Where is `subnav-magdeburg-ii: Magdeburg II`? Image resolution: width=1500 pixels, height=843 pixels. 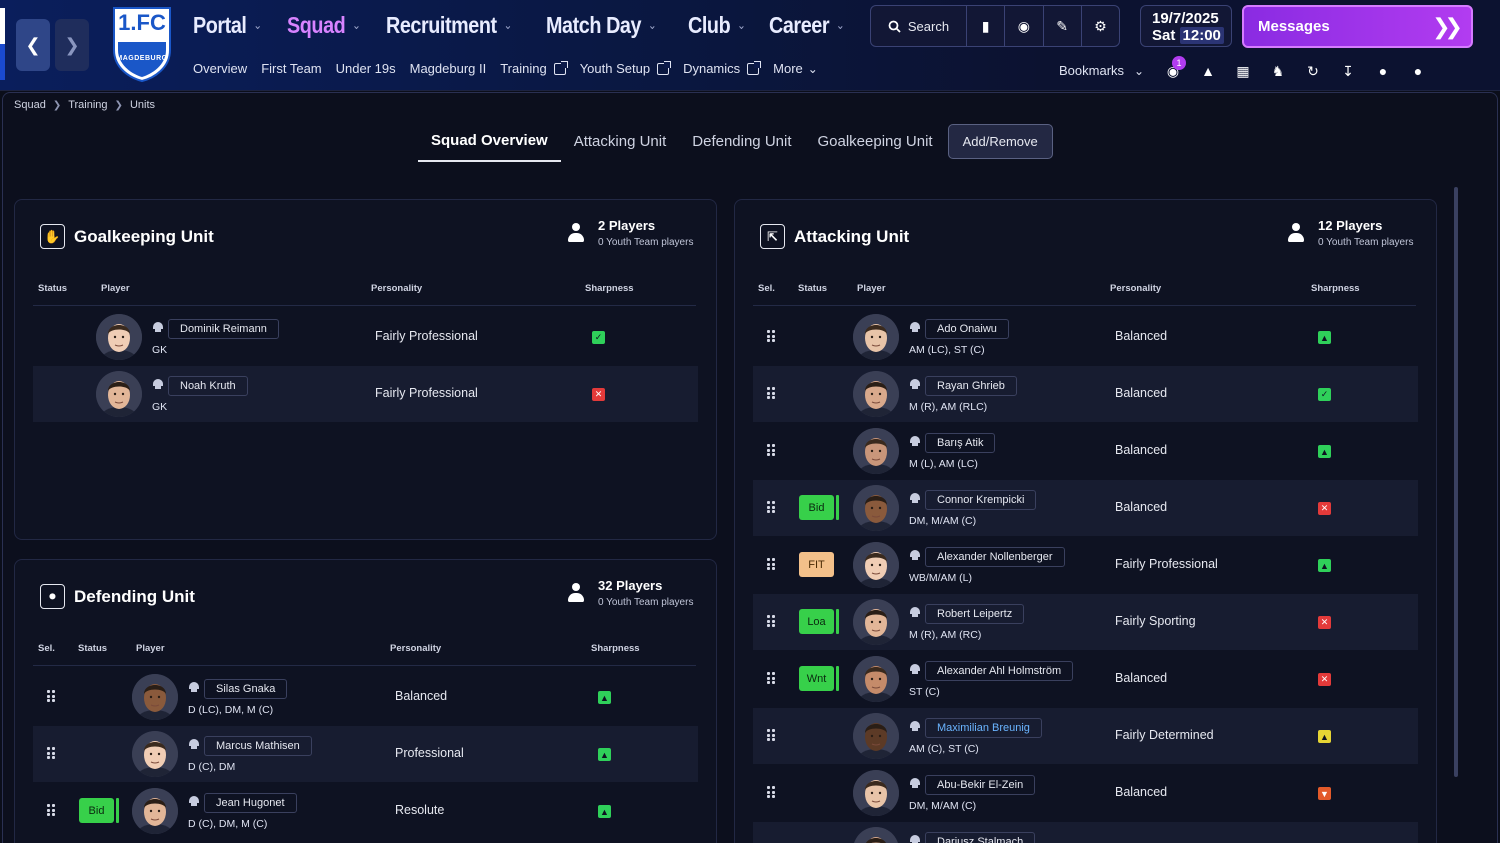 subnav-magdeburg-ii: Magdeburg II is located at coordinates (448, 68).